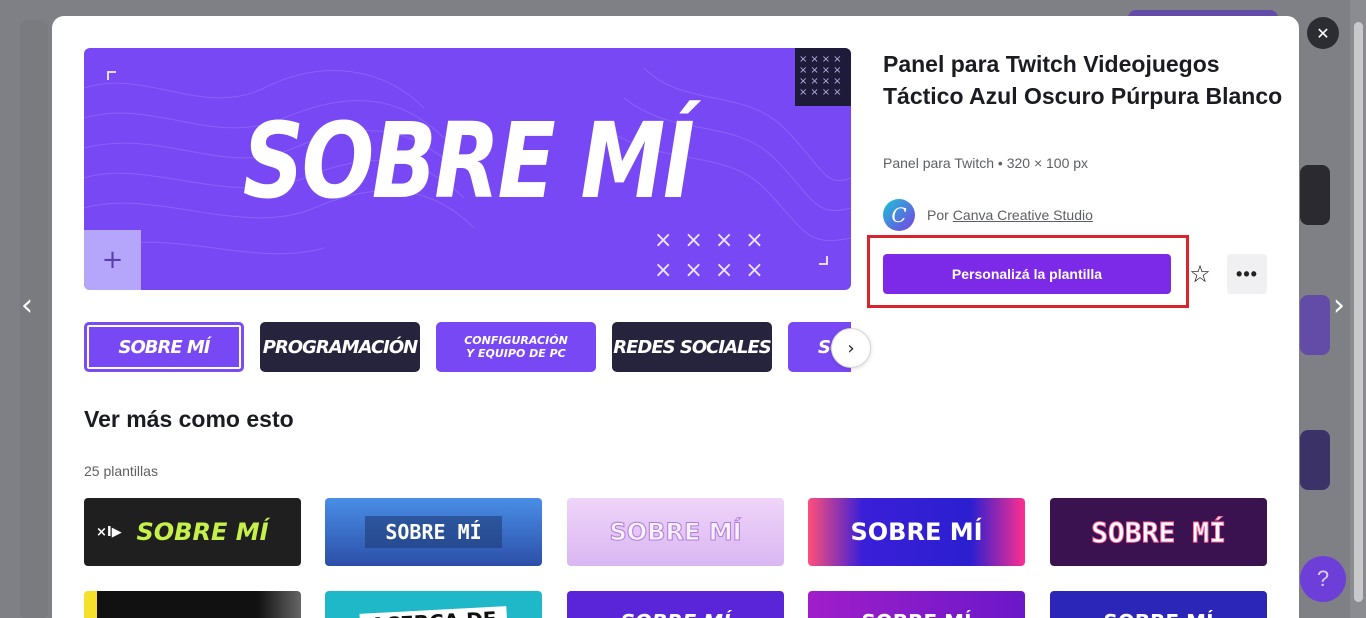  What do you see at coordinates (1323, 579) in the screenshot?
I see `help-button: ?` at bounding box center [1323, 579].